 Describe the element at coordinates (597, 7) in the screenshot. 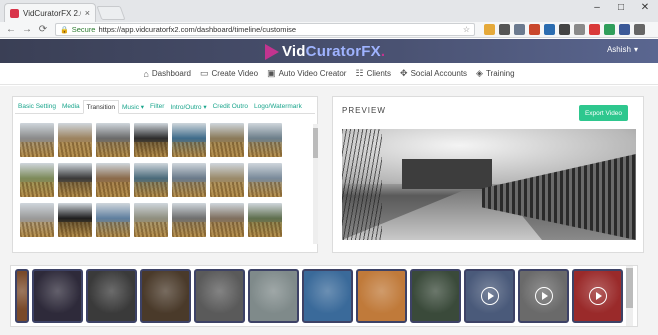

I see `minimize-button: –` at that location.